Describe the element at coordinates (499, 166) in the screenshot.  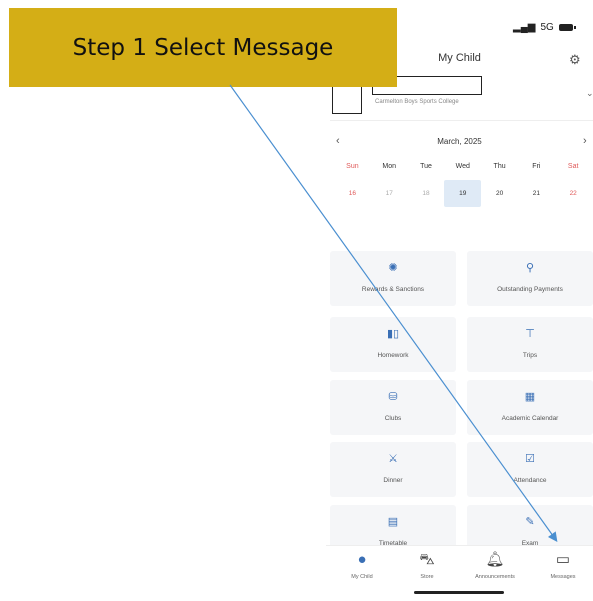
I see `weekday-label: Thu` at that location.